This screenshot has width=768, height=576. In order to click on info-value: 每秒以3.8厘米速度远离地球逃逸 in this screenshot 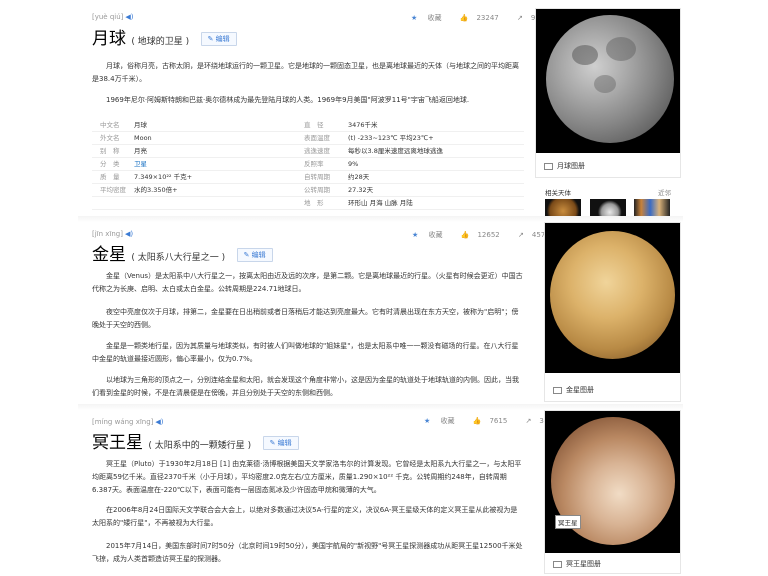, I will do `click(395, 151)`.